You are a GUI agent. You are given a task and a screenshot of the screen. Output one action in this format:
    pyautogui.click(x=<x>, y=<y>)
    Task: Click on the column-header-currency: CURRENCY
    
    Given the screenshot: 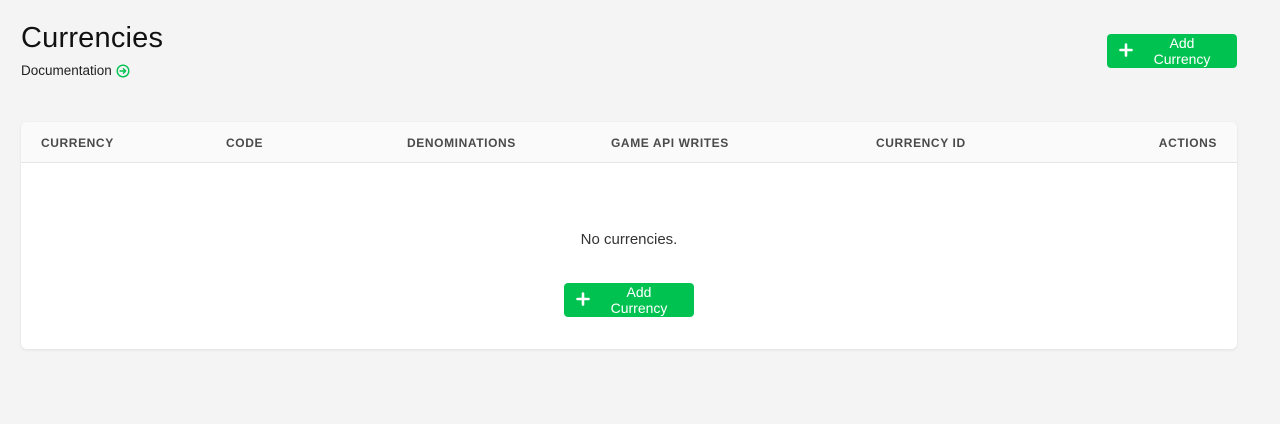 What is the action you would take?
    pyautogui.click(x=77, y=143)
    